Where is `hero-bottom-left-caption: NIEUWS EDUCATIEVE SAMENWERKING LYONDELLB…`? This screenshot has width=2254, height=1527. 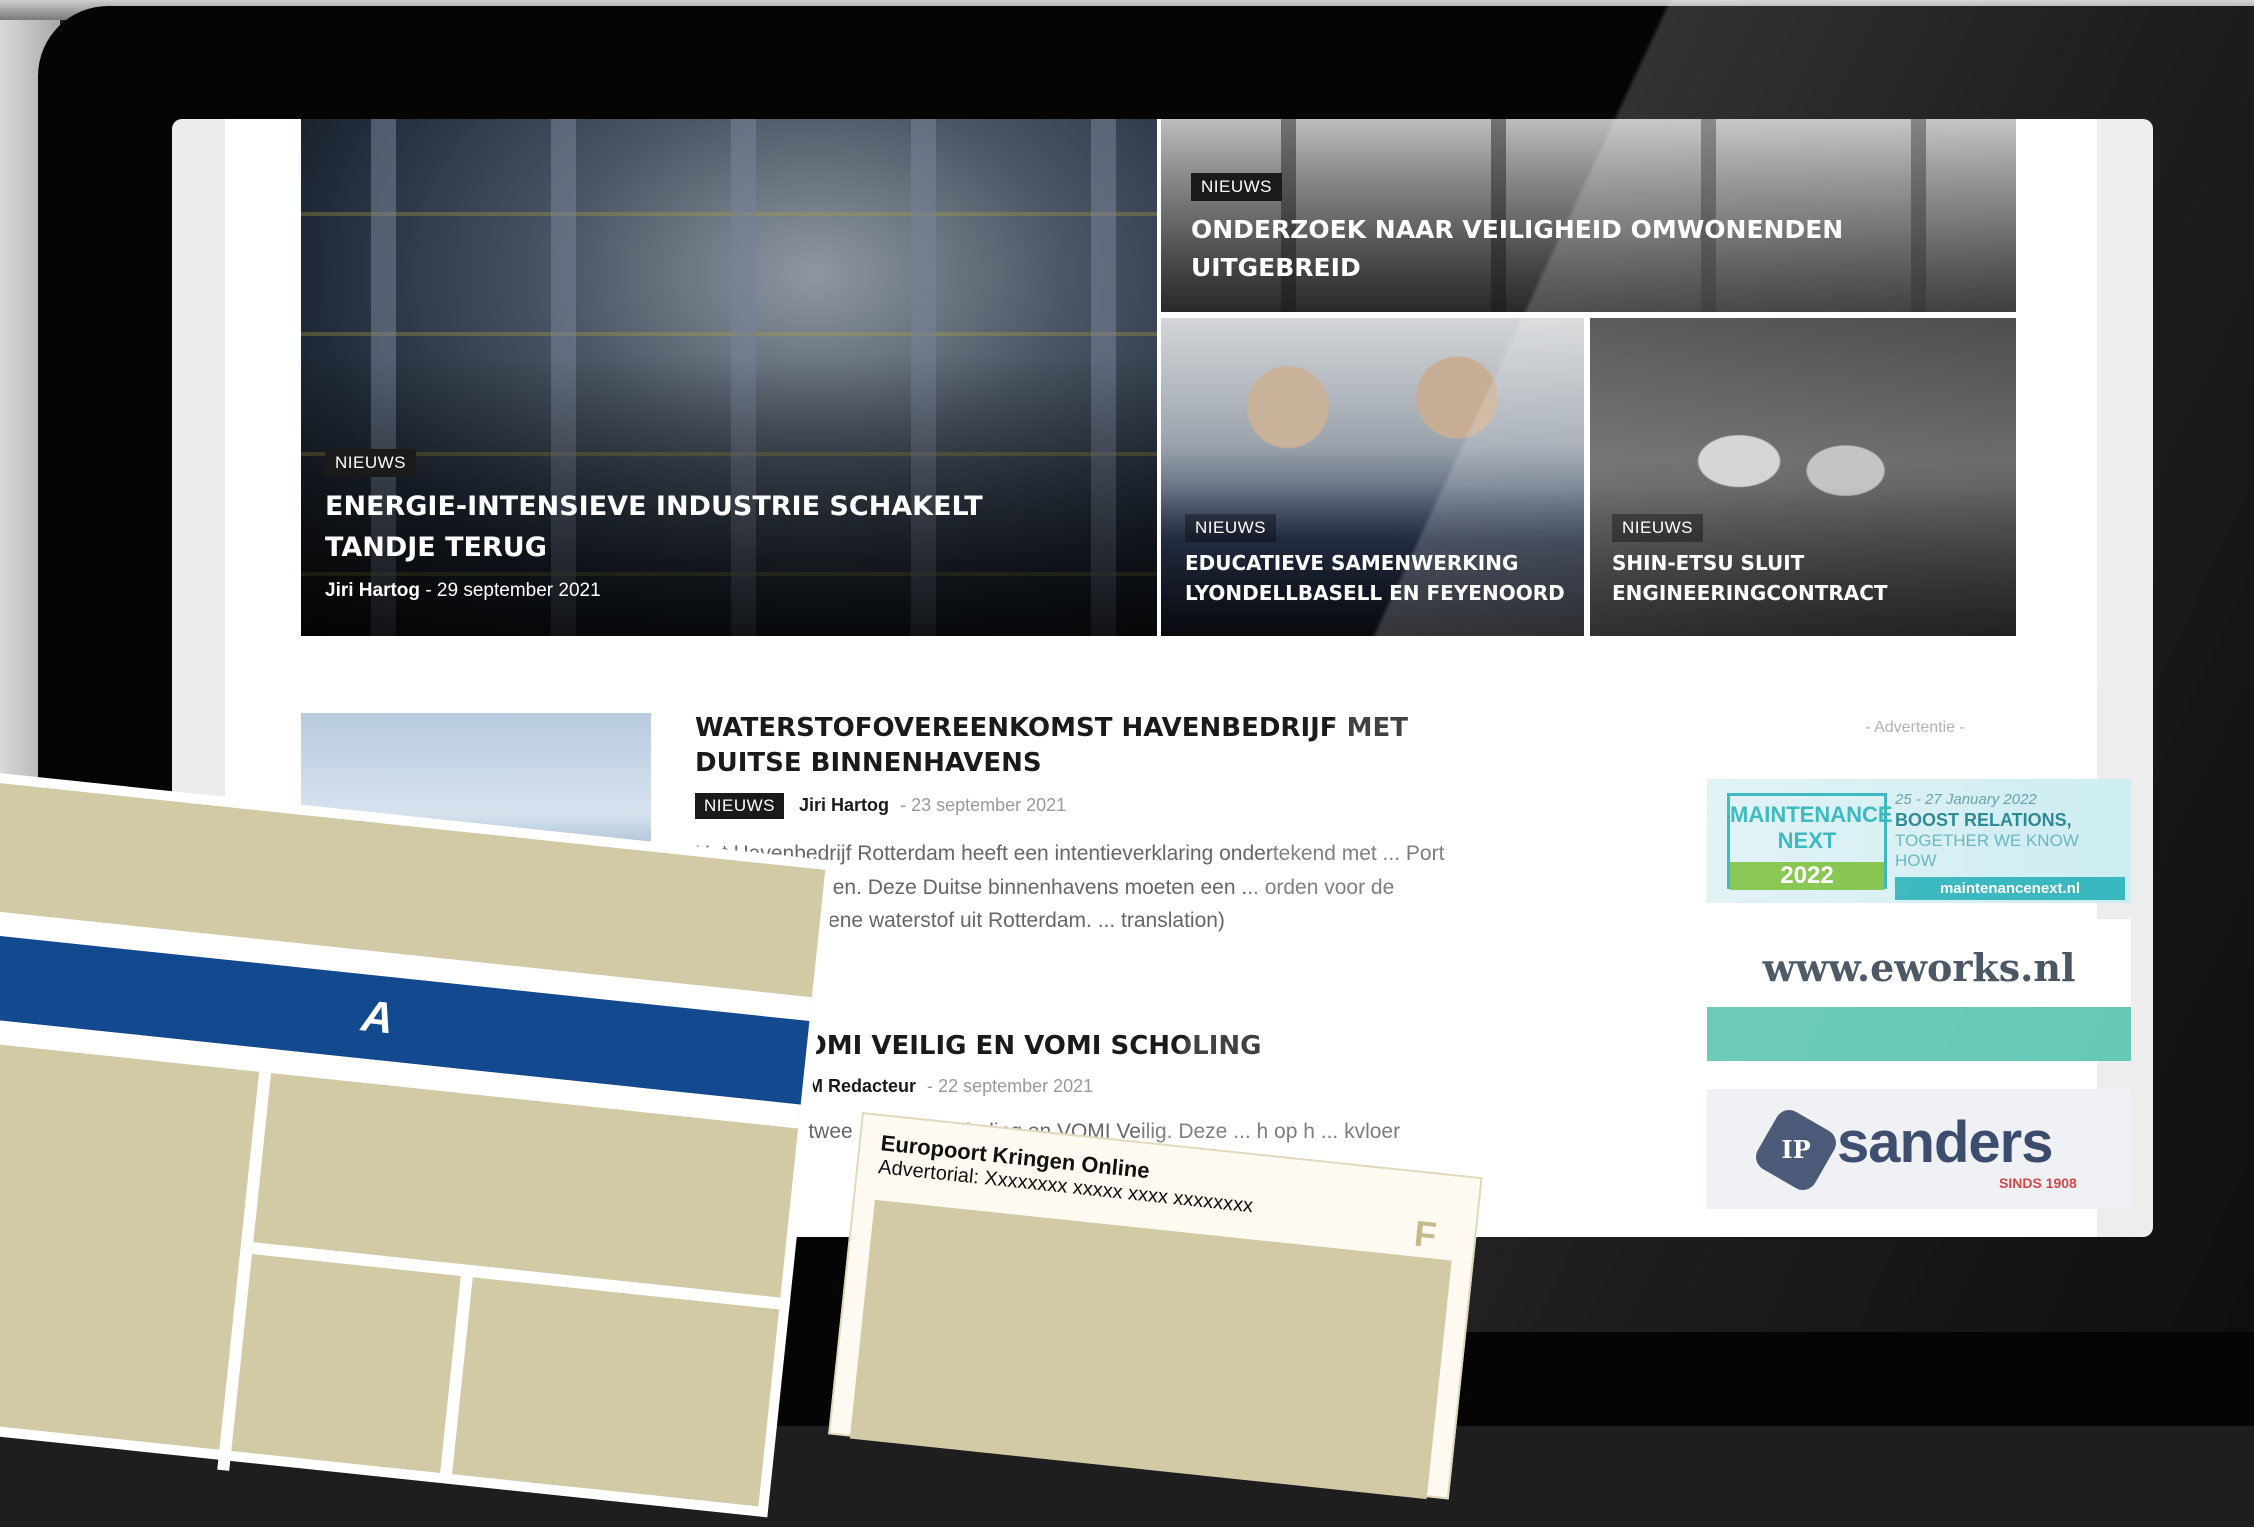 hero-bottom-left-caption: NIEUWS EDUCATIEVE SAMENWERKING LYONDELLB… is located at coordinates (1375, 561).